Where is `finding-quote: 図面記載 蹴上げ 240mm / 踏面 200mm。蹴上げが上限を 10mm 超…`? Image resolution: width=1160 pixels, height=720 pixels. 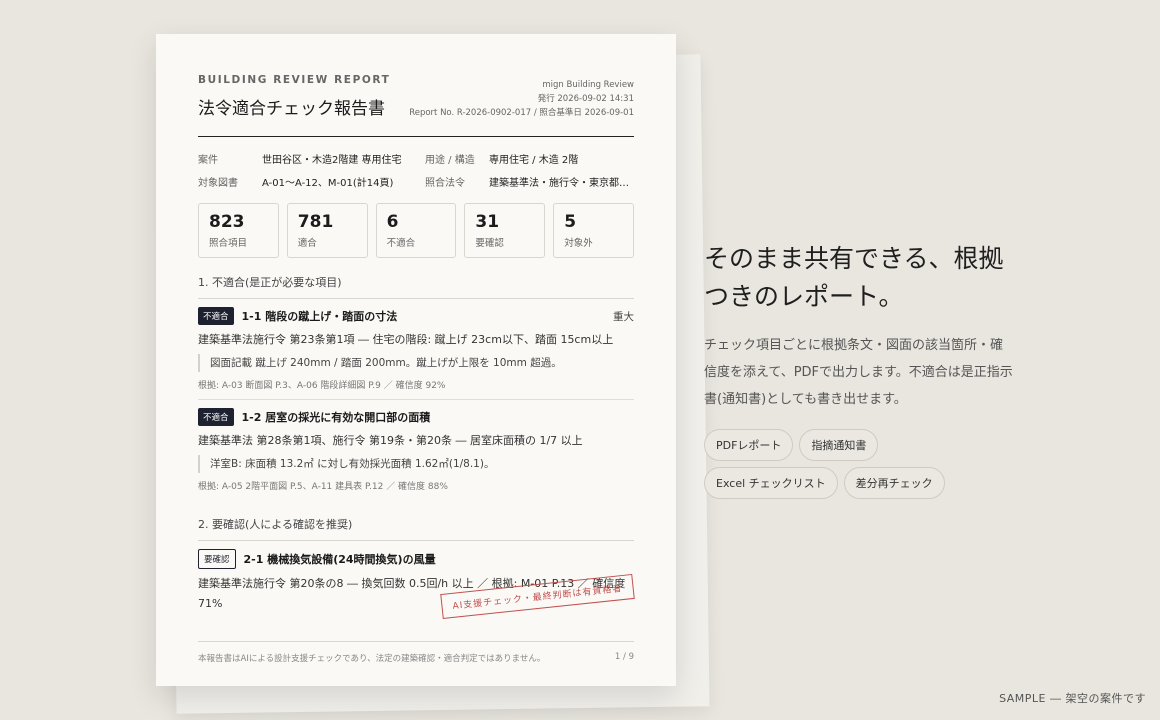
finding-quote: 図面記載 蹴上げ 240mm / 踏面 200mm。蹴上げが上限を 10mm 超… is located at coordinates (416, 363).